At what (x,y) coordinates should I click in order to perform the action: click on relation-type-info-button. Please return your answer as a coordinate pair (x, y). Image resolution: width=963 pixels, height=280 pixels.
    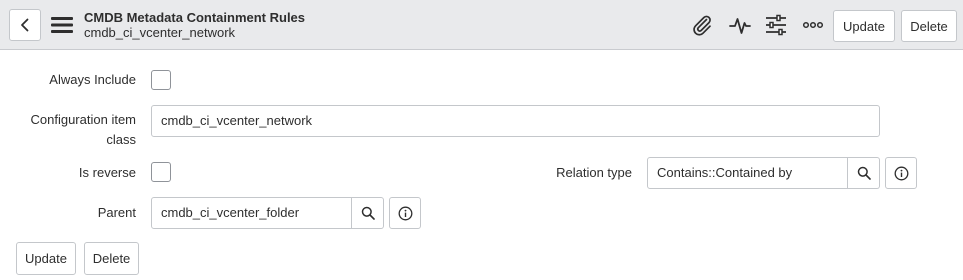
    Looking at the image, I should click on (901, 173).